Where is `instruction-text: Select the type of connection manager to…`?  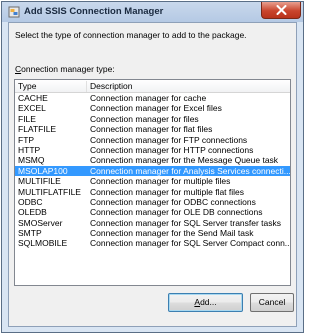
instruction-text: Select the type of connection manager to… is located at coordinates (131, 35).